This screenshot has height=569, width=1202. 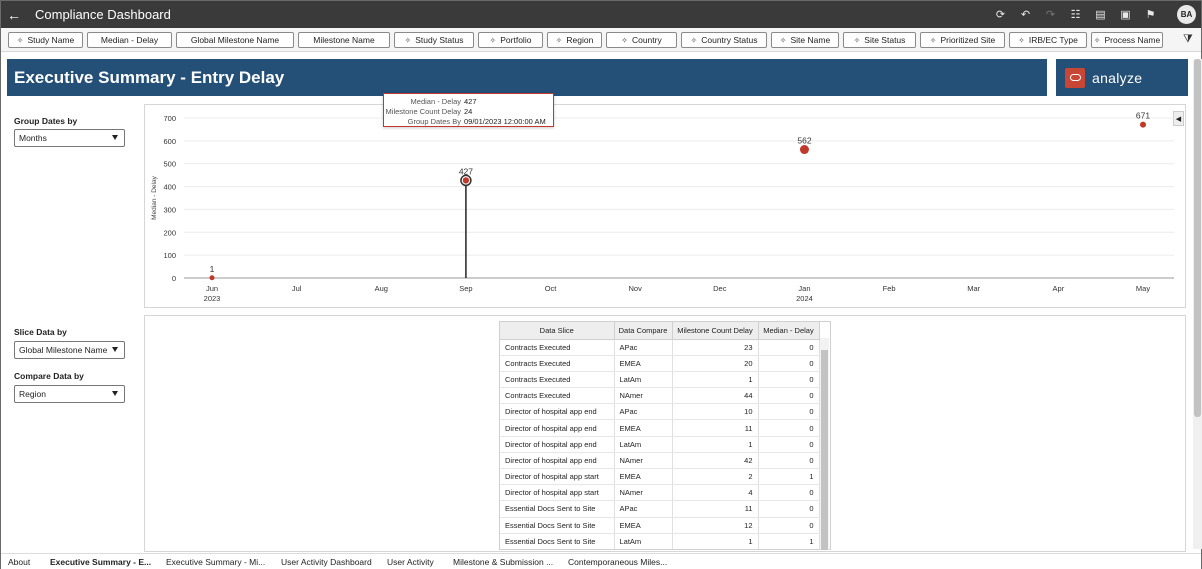 What do you see at coordinates (326, 562) in the screenshot?
I see `tab-3: User Activity Dashboard` at bounding box center [326, 562].